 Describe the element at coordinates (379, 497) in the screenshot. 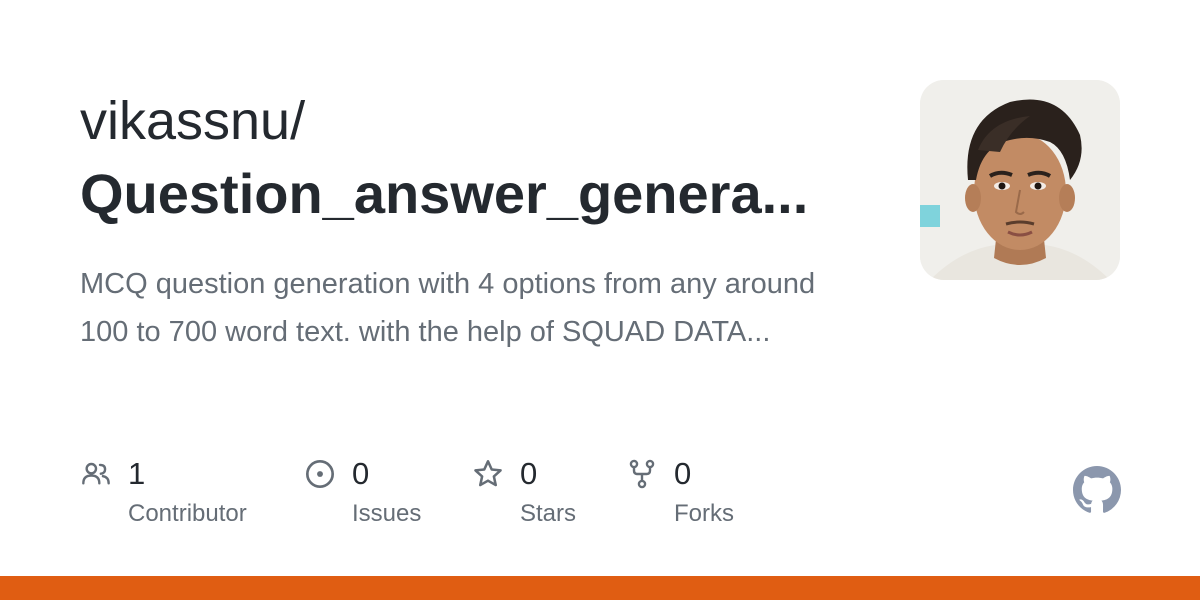

I see `stat-issues: 0 Issues` at that location.